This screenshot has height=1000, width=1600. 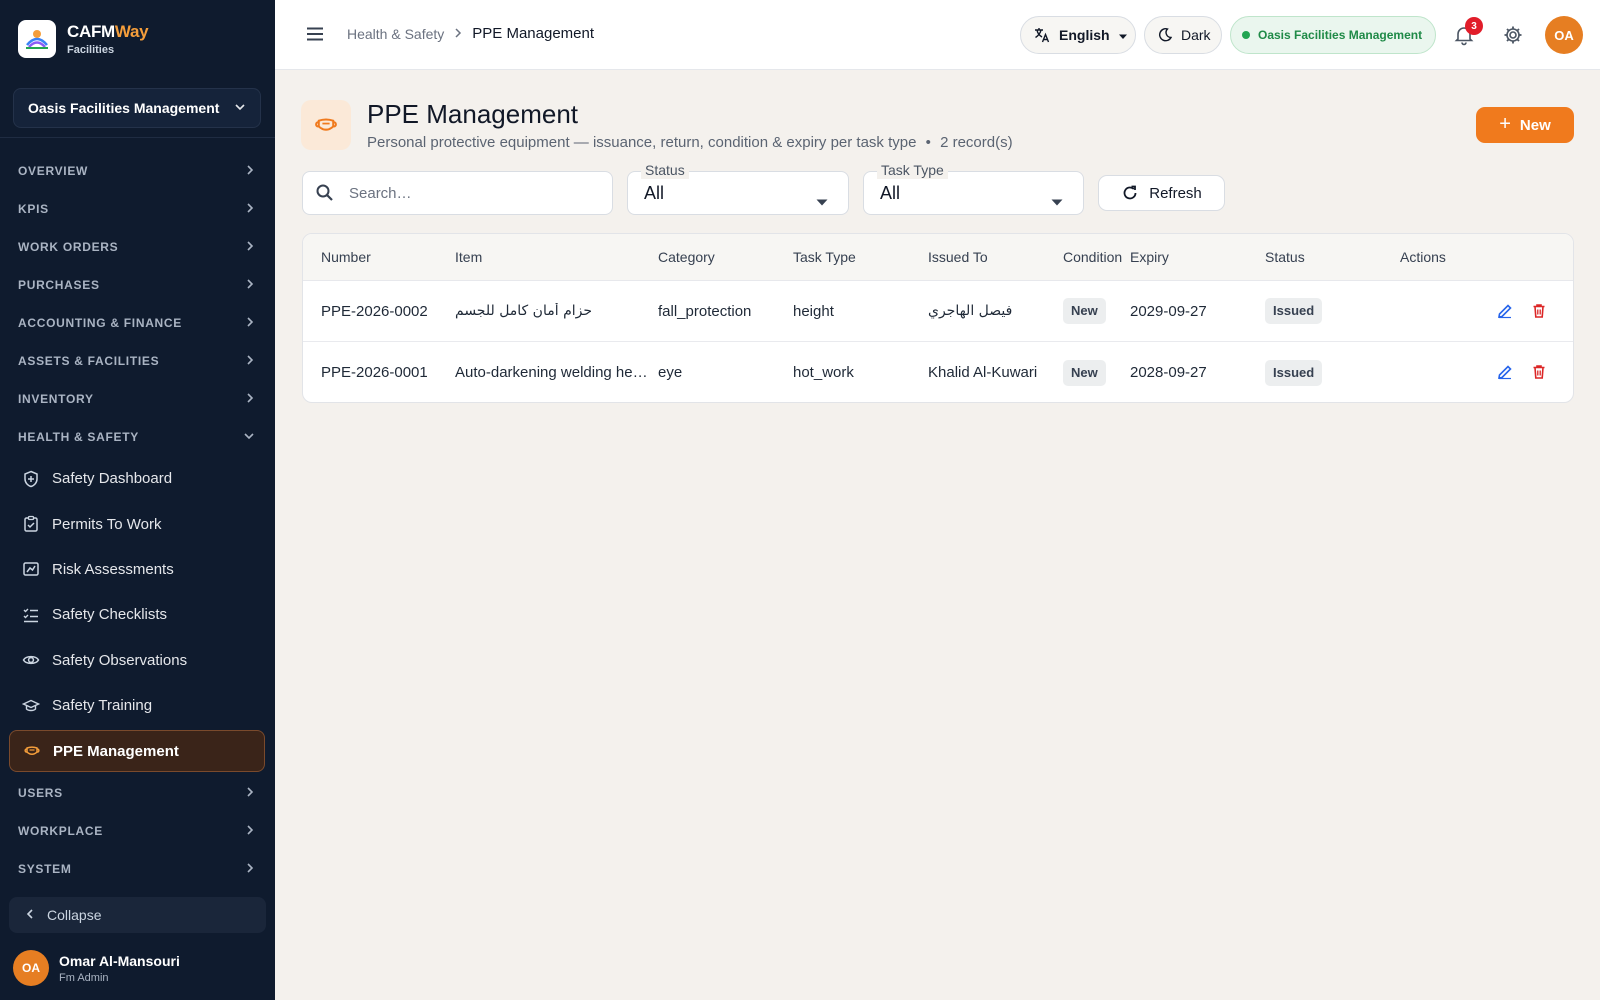 What do you see at coordinates (137, 285) in the screenshot?
I see `nav-section-purchases: PURCHASES` at bounding box center [137, 285].